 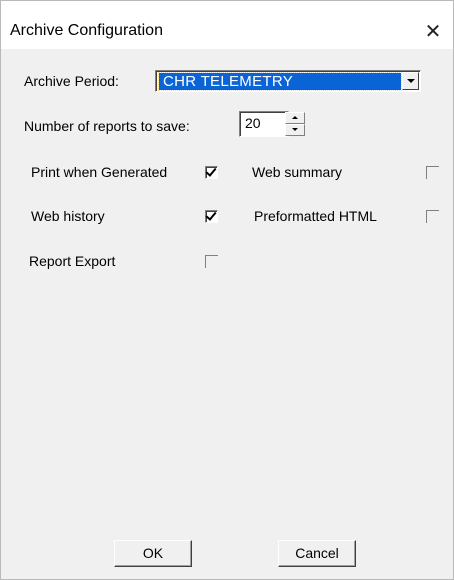 What do you see at coordinates (432, 172) in the screenshot?
I see `web-summary-checkbox` at bounding box center [432, 172].